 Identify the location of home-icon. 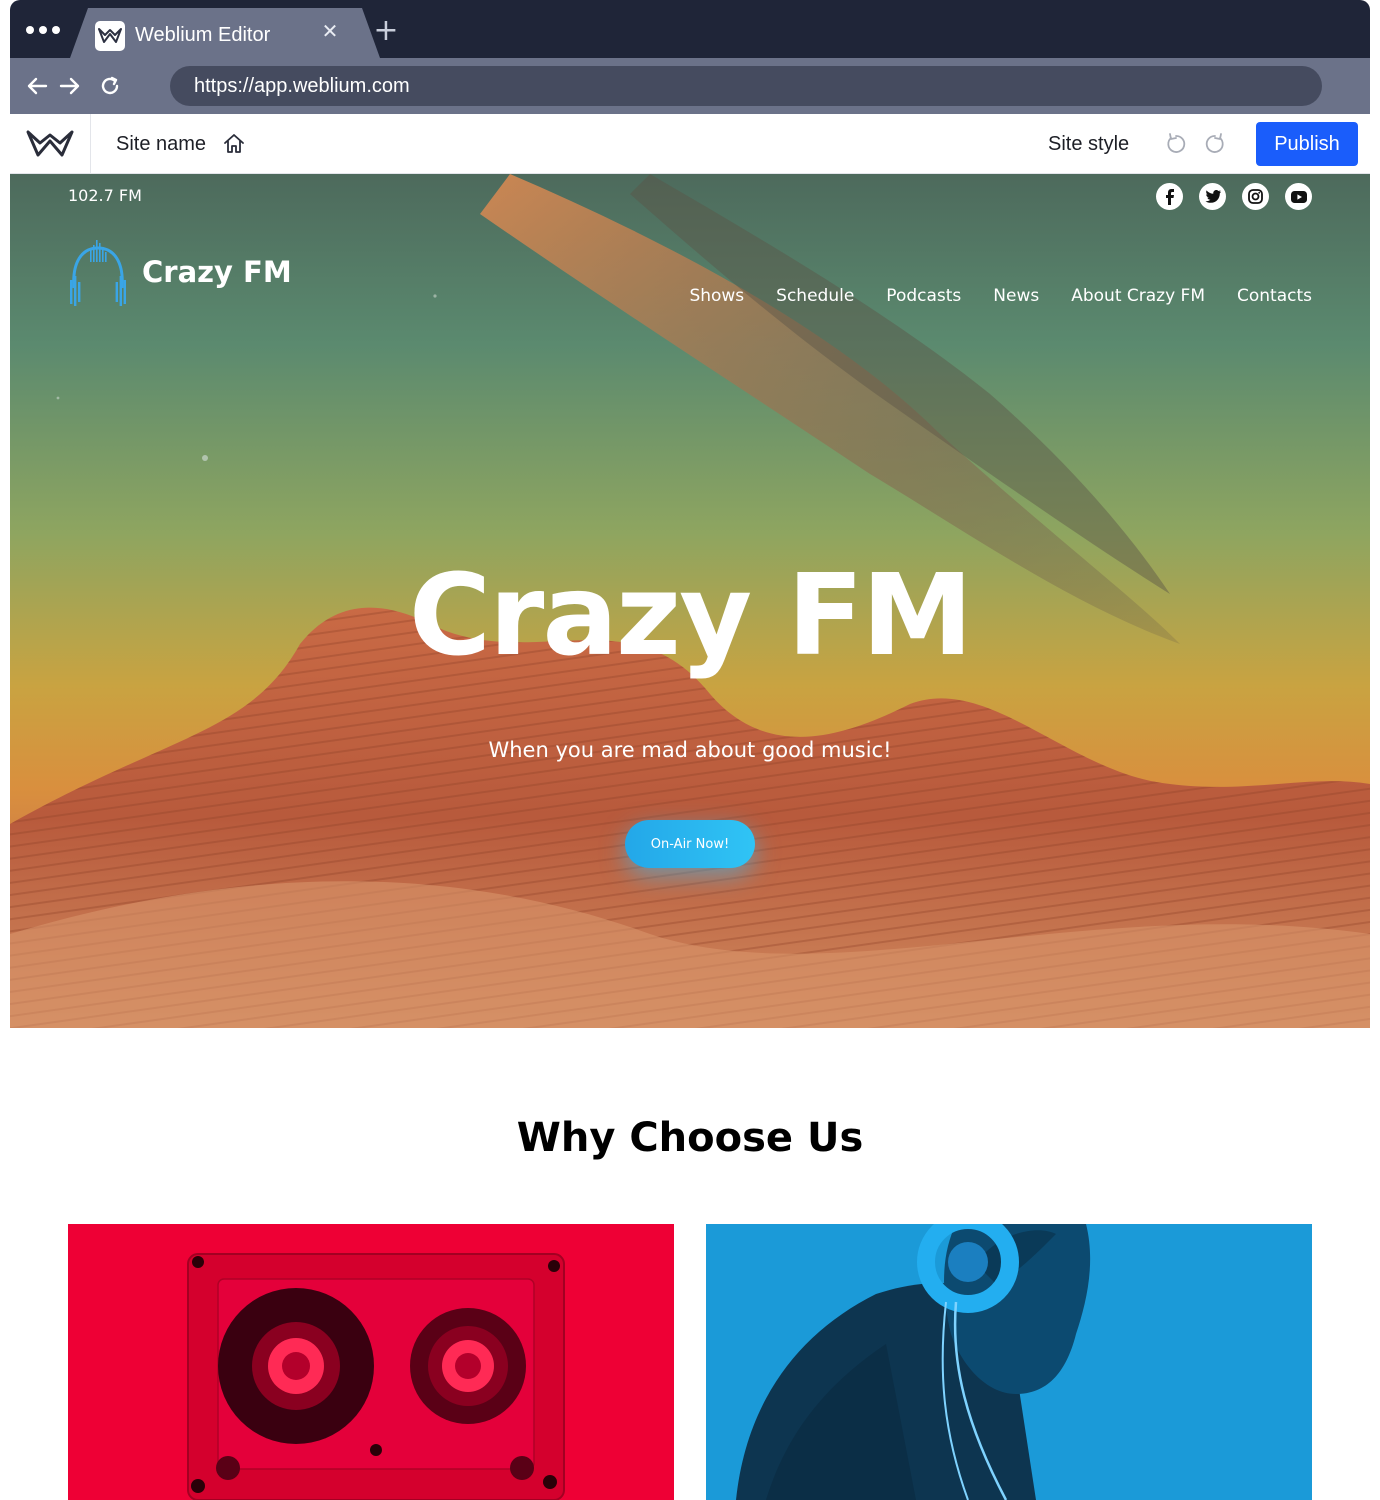
(234, 144).